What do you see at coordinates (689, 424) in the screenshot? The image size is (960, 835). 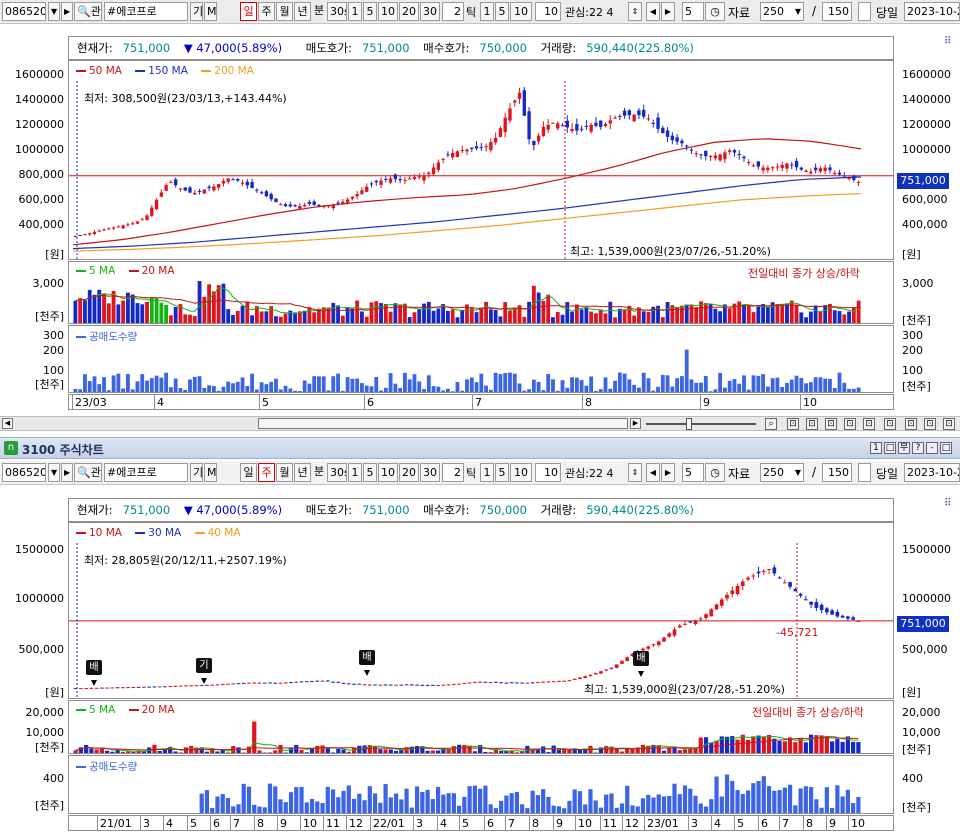 I see `zoom-slider-handle` at bounding box center [689, 424].